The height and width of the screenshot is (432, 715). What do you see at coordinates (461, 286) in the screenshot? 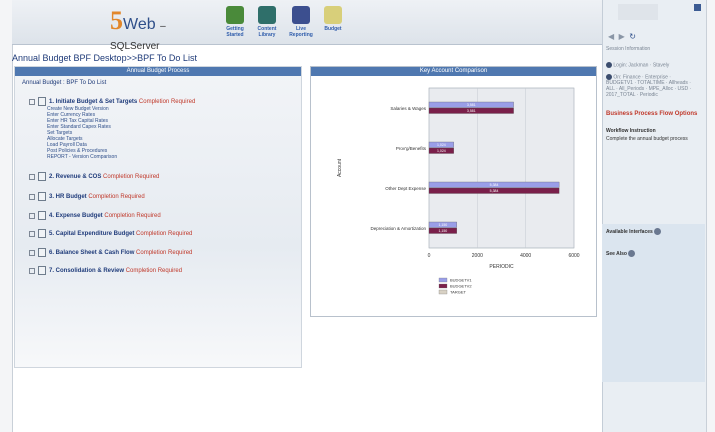
I see `legend-label: BUDGETV2` at bounding box center [461, 286].